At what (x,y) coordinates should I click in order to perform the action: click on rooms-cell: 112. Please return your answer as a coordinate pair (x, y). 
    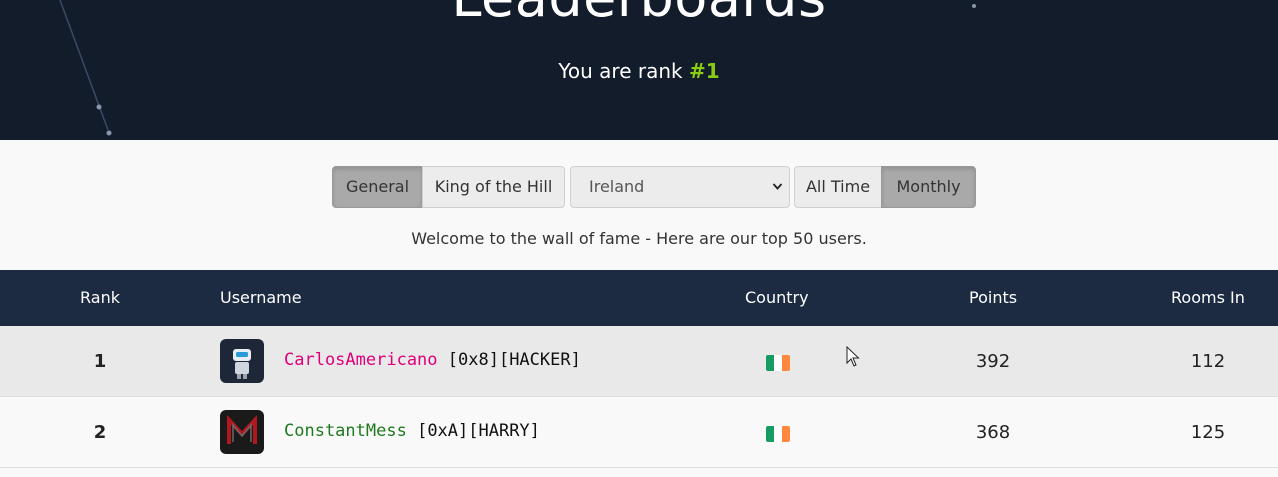
    Looking at the image, I should click on (1208, 361).